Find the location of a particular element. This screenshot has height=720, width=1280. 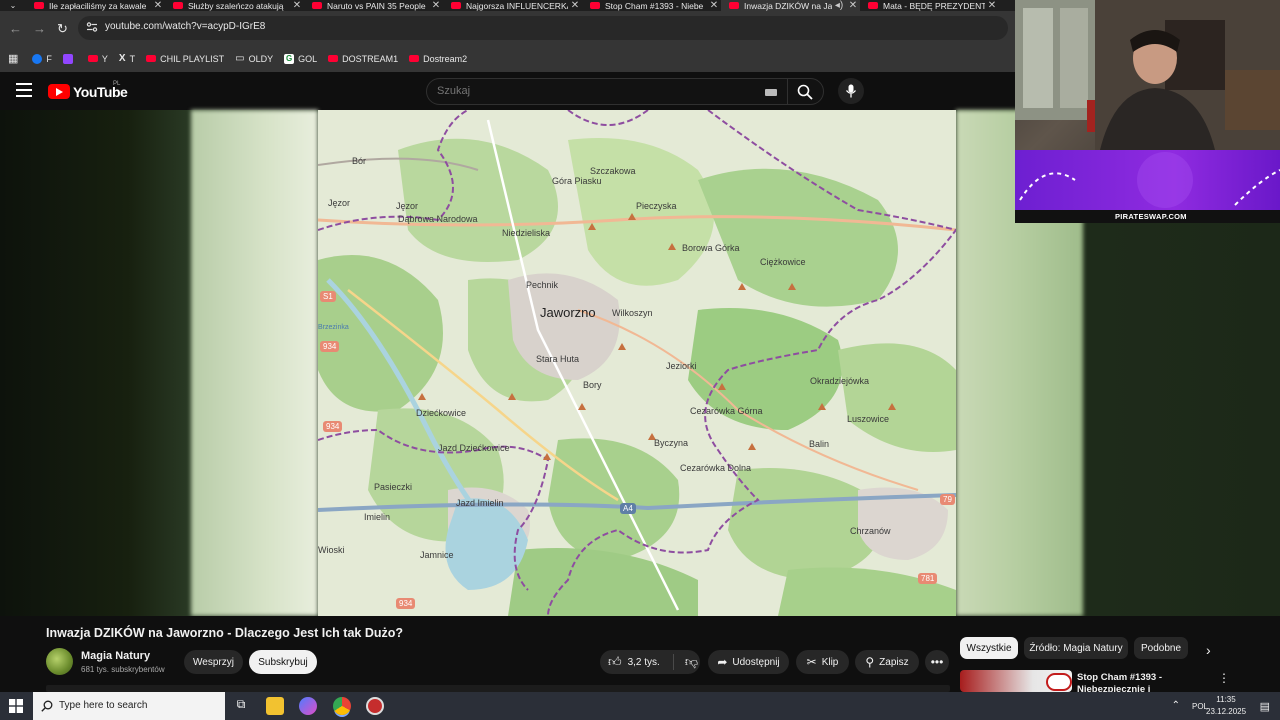

webcam-overlay is located at coordinates (1147, 75).